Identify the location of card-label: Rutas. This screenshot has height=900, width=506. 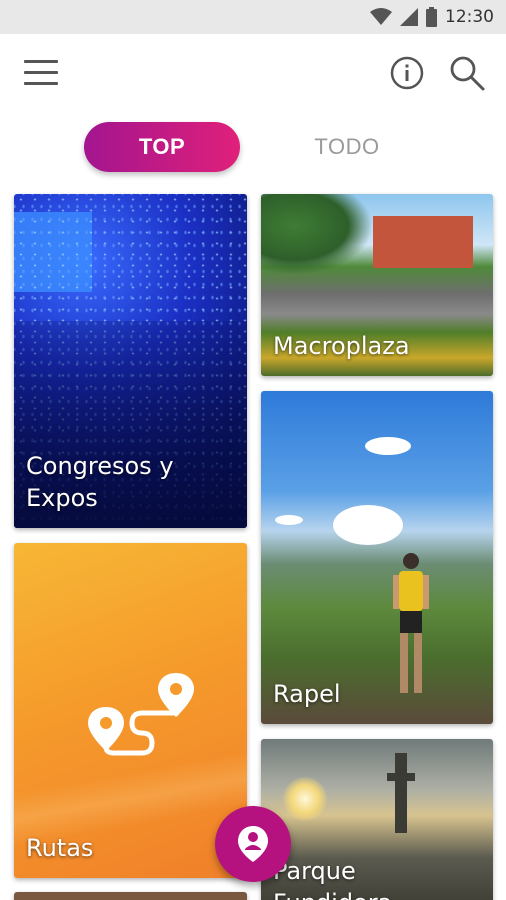
(60, 848).